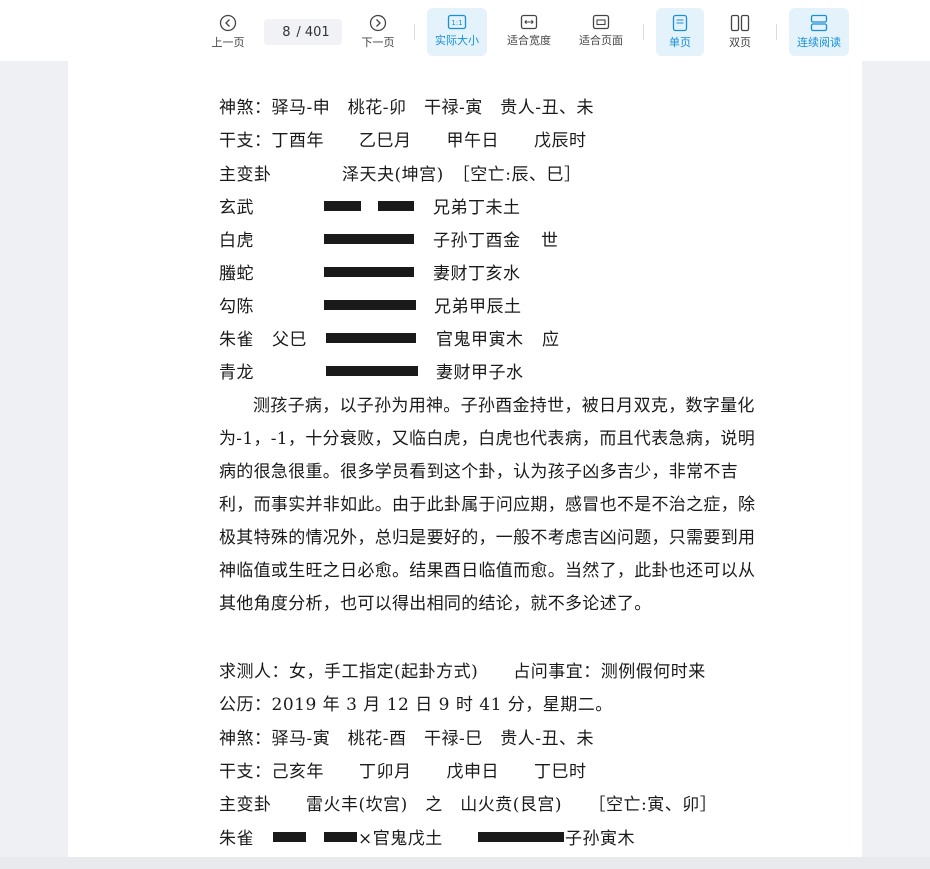  What do you see at coordinates (529, 32) in the screenshot?
I see `fit-width-button: 适合宽度` at bounding box center [529, 32].